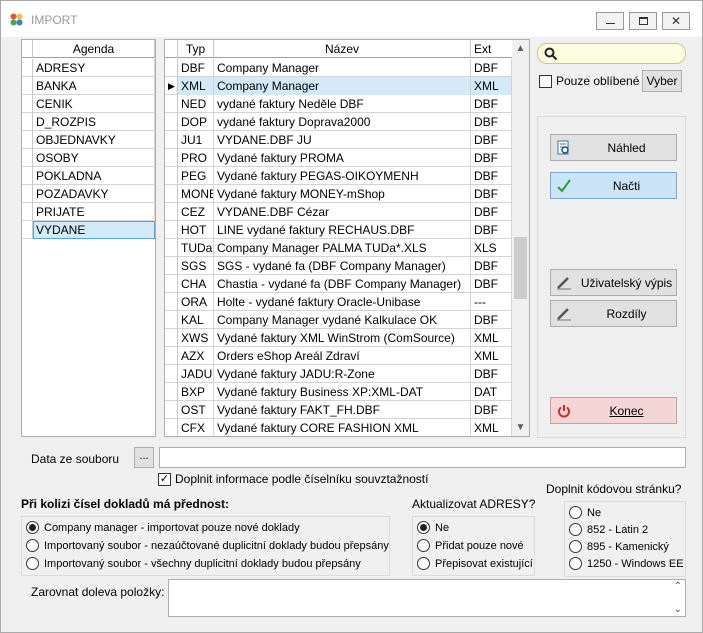 Image resolution: width=703 pixels, height=633 pixels. Describe the element at coordinates (491, 427) in the screenshot. I see `ext-cell: XML` at that location.